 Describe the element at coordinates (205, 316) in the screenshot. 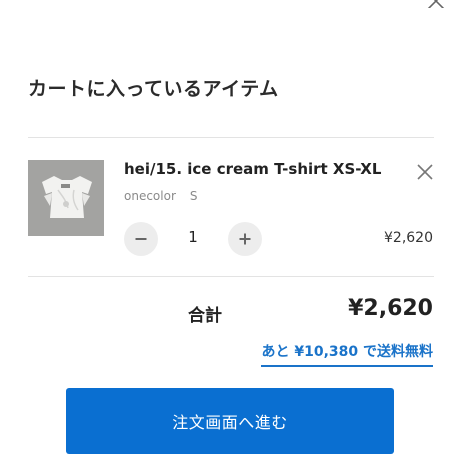

I see `total-label: 合計` at that location.